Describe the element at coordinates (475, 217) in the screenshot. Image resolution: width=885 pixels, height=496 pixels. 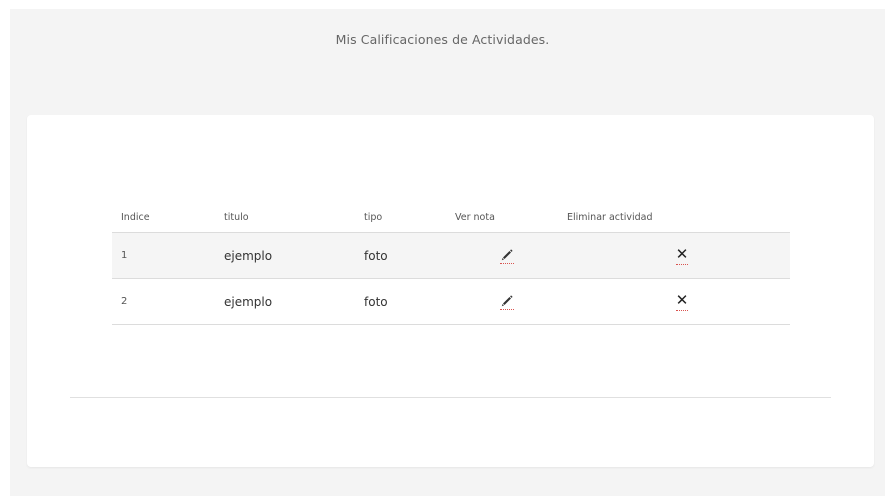
I see `header-ver-nota: Ver nota` at that location.